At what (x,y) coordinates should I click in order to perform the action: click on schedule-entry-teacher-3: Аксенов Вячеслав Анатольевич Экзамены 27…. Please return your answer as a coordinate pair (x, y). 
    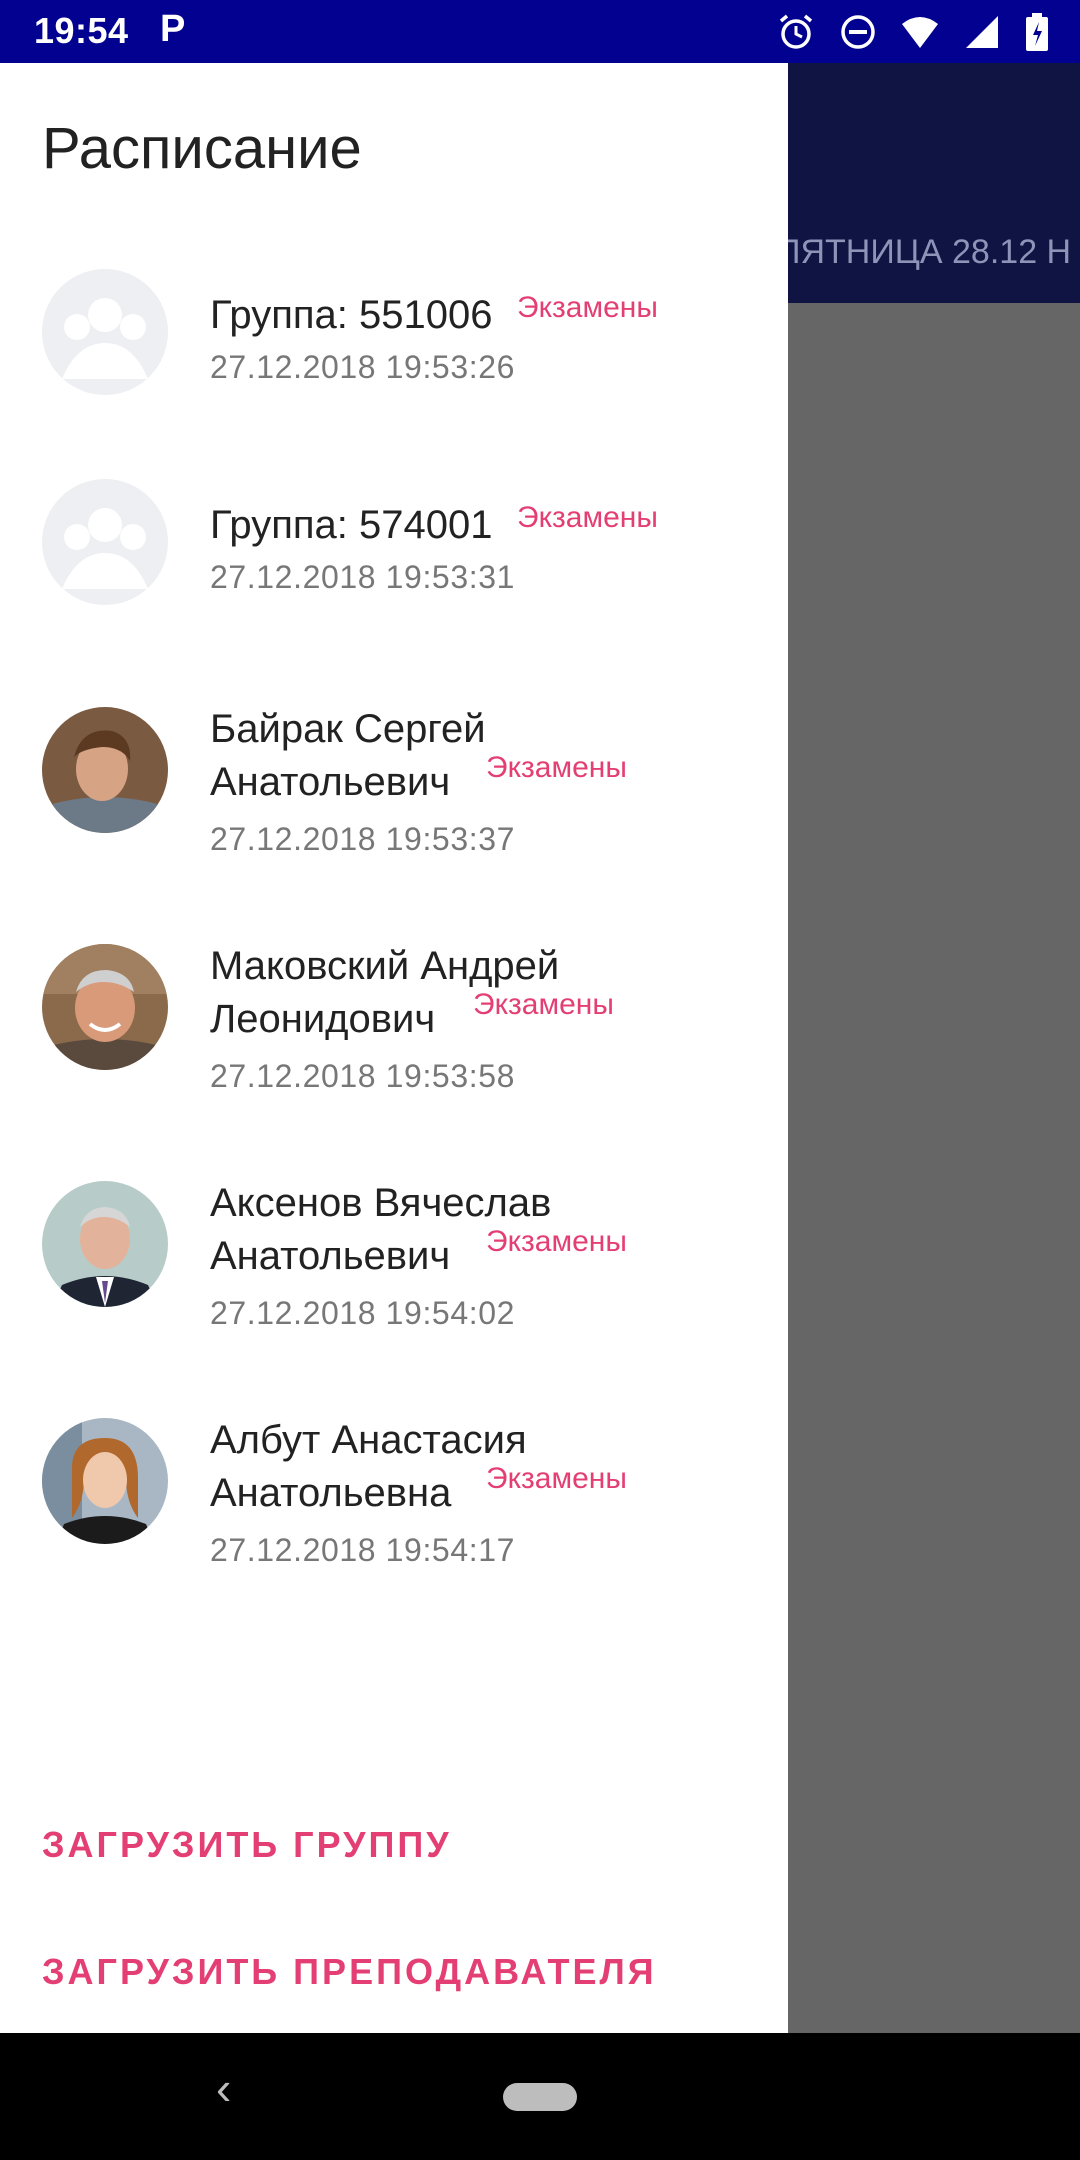
    Looking at the image, I should click on (394, 1277).